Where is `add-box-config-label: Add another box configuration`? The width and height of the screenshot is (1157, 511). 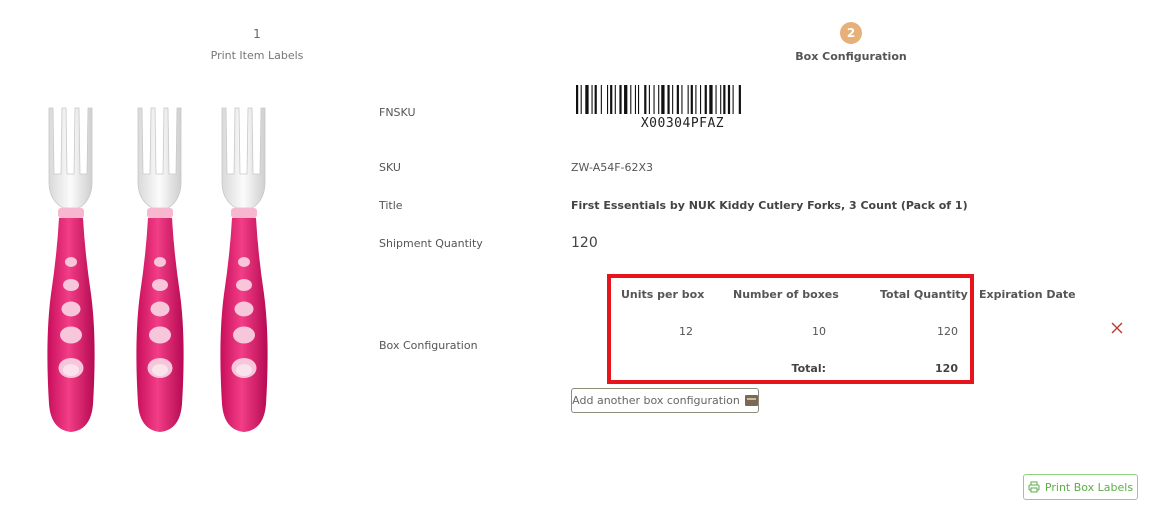 add-box-config-label: Add another box configuration is located at coordinates (656, 400).